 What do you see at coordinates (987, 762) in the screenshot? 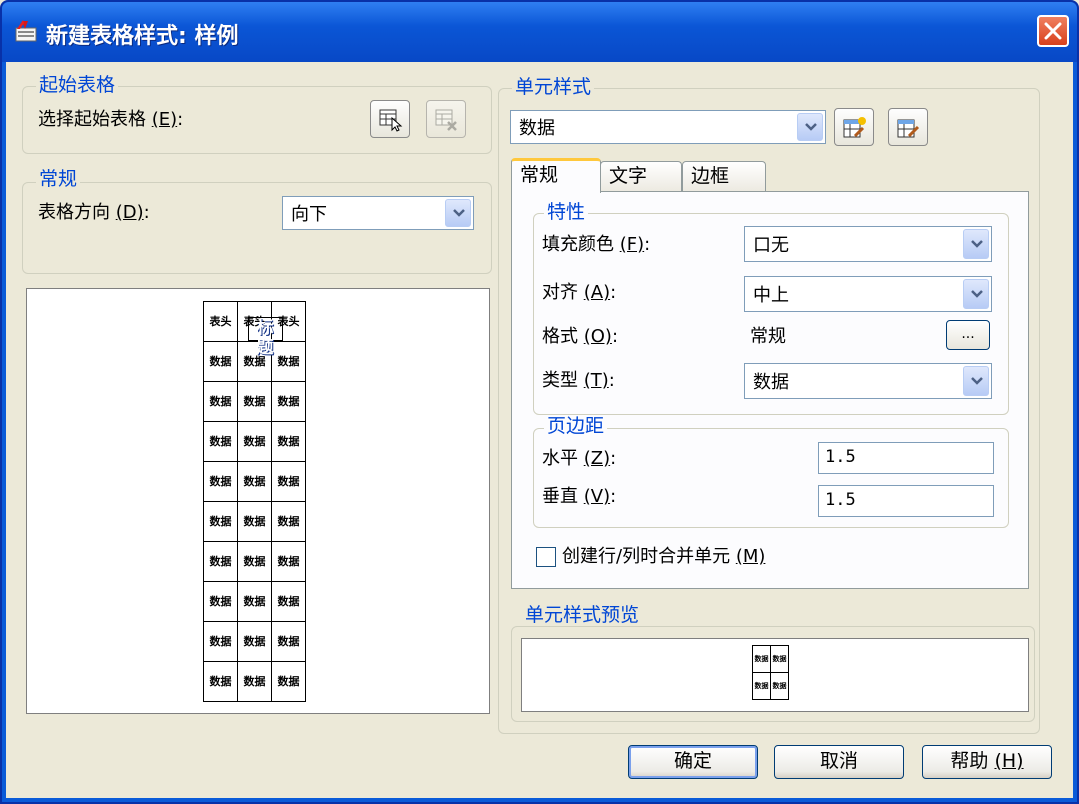
I see `help-button: 帮助 (H)` at bounding box center [987, 762].